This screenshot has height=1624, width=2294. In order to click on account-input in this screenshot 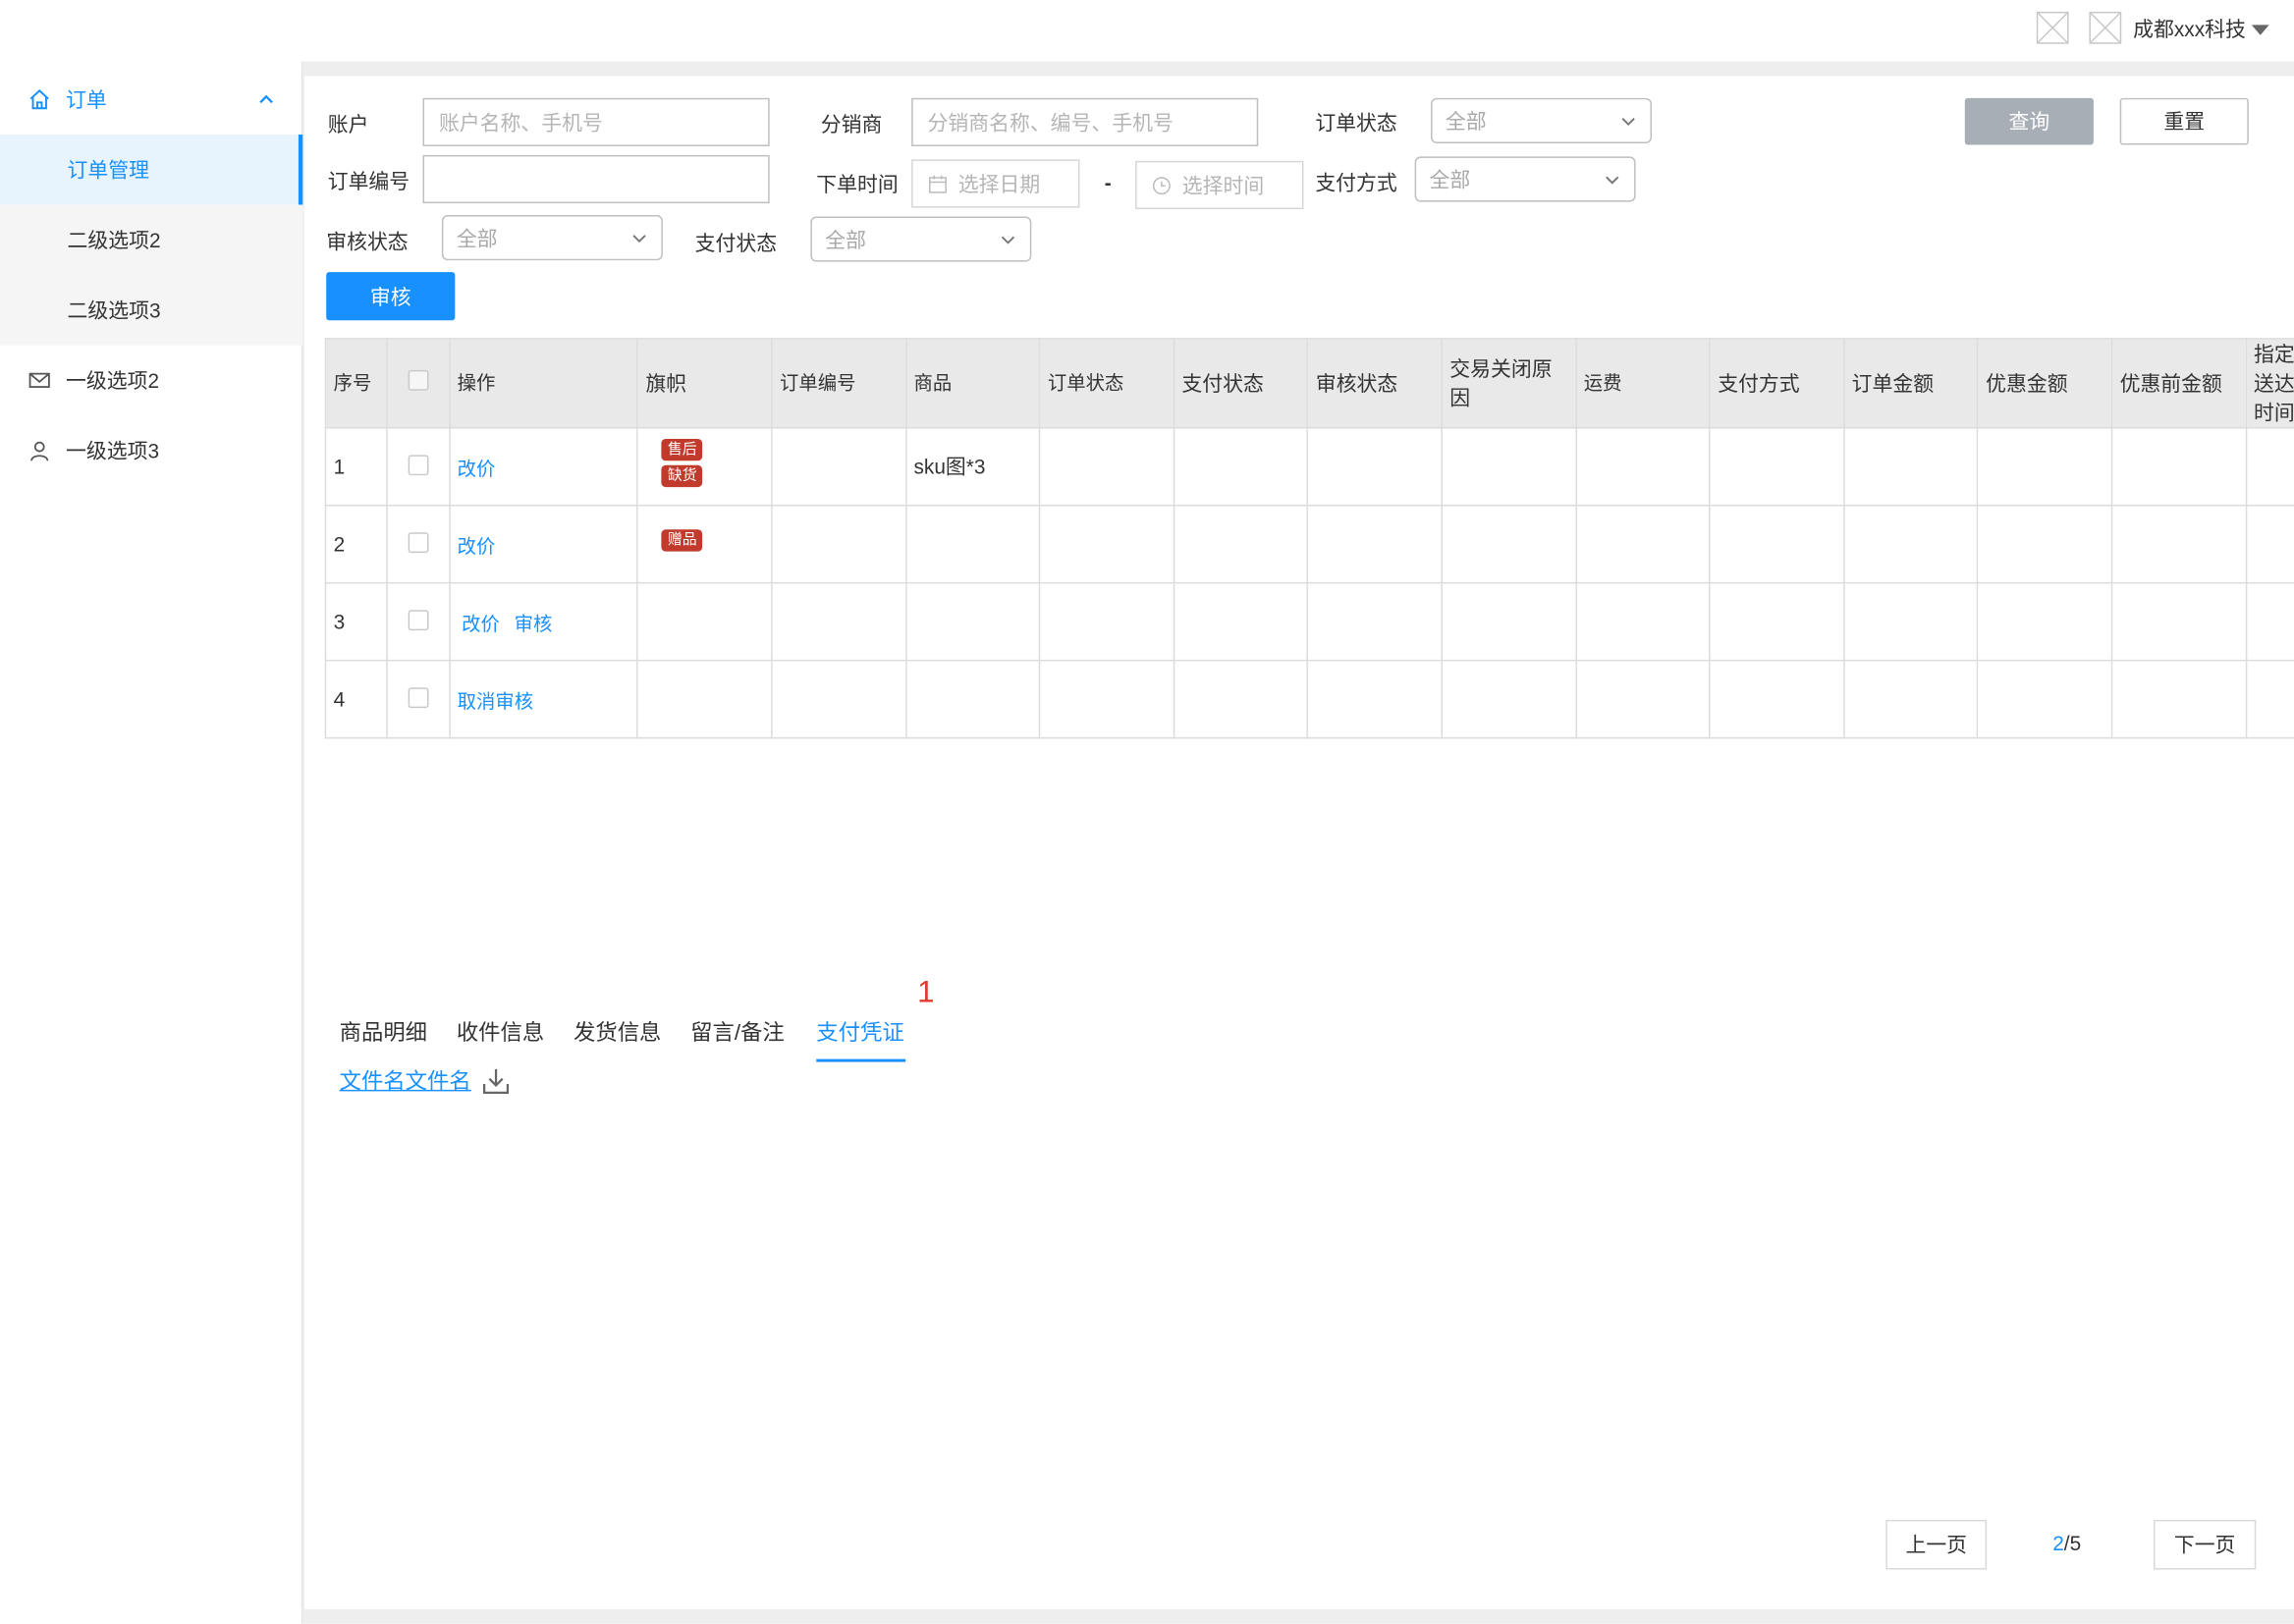, I will do `click(596, 121)`.